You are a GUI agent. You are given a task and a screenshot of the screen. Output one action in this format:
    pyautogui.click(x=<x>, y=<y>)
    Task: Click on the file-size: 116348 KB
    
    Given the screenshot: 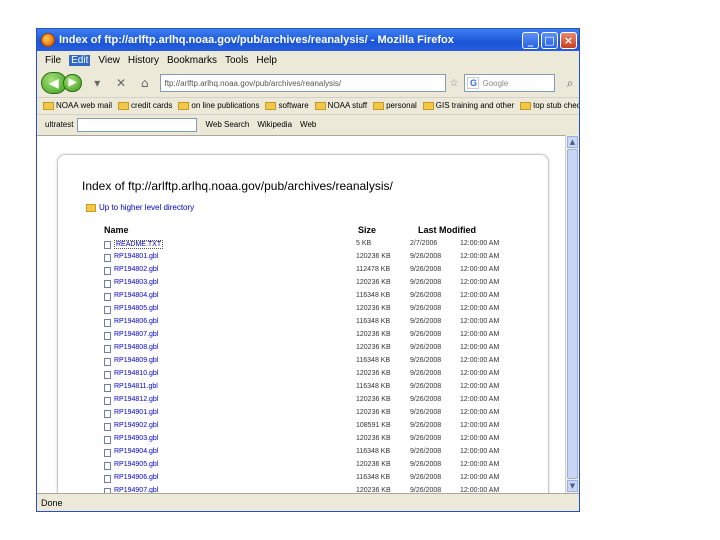 What is the action you would take?
    pyautogui.click(x=373, y=386)
    